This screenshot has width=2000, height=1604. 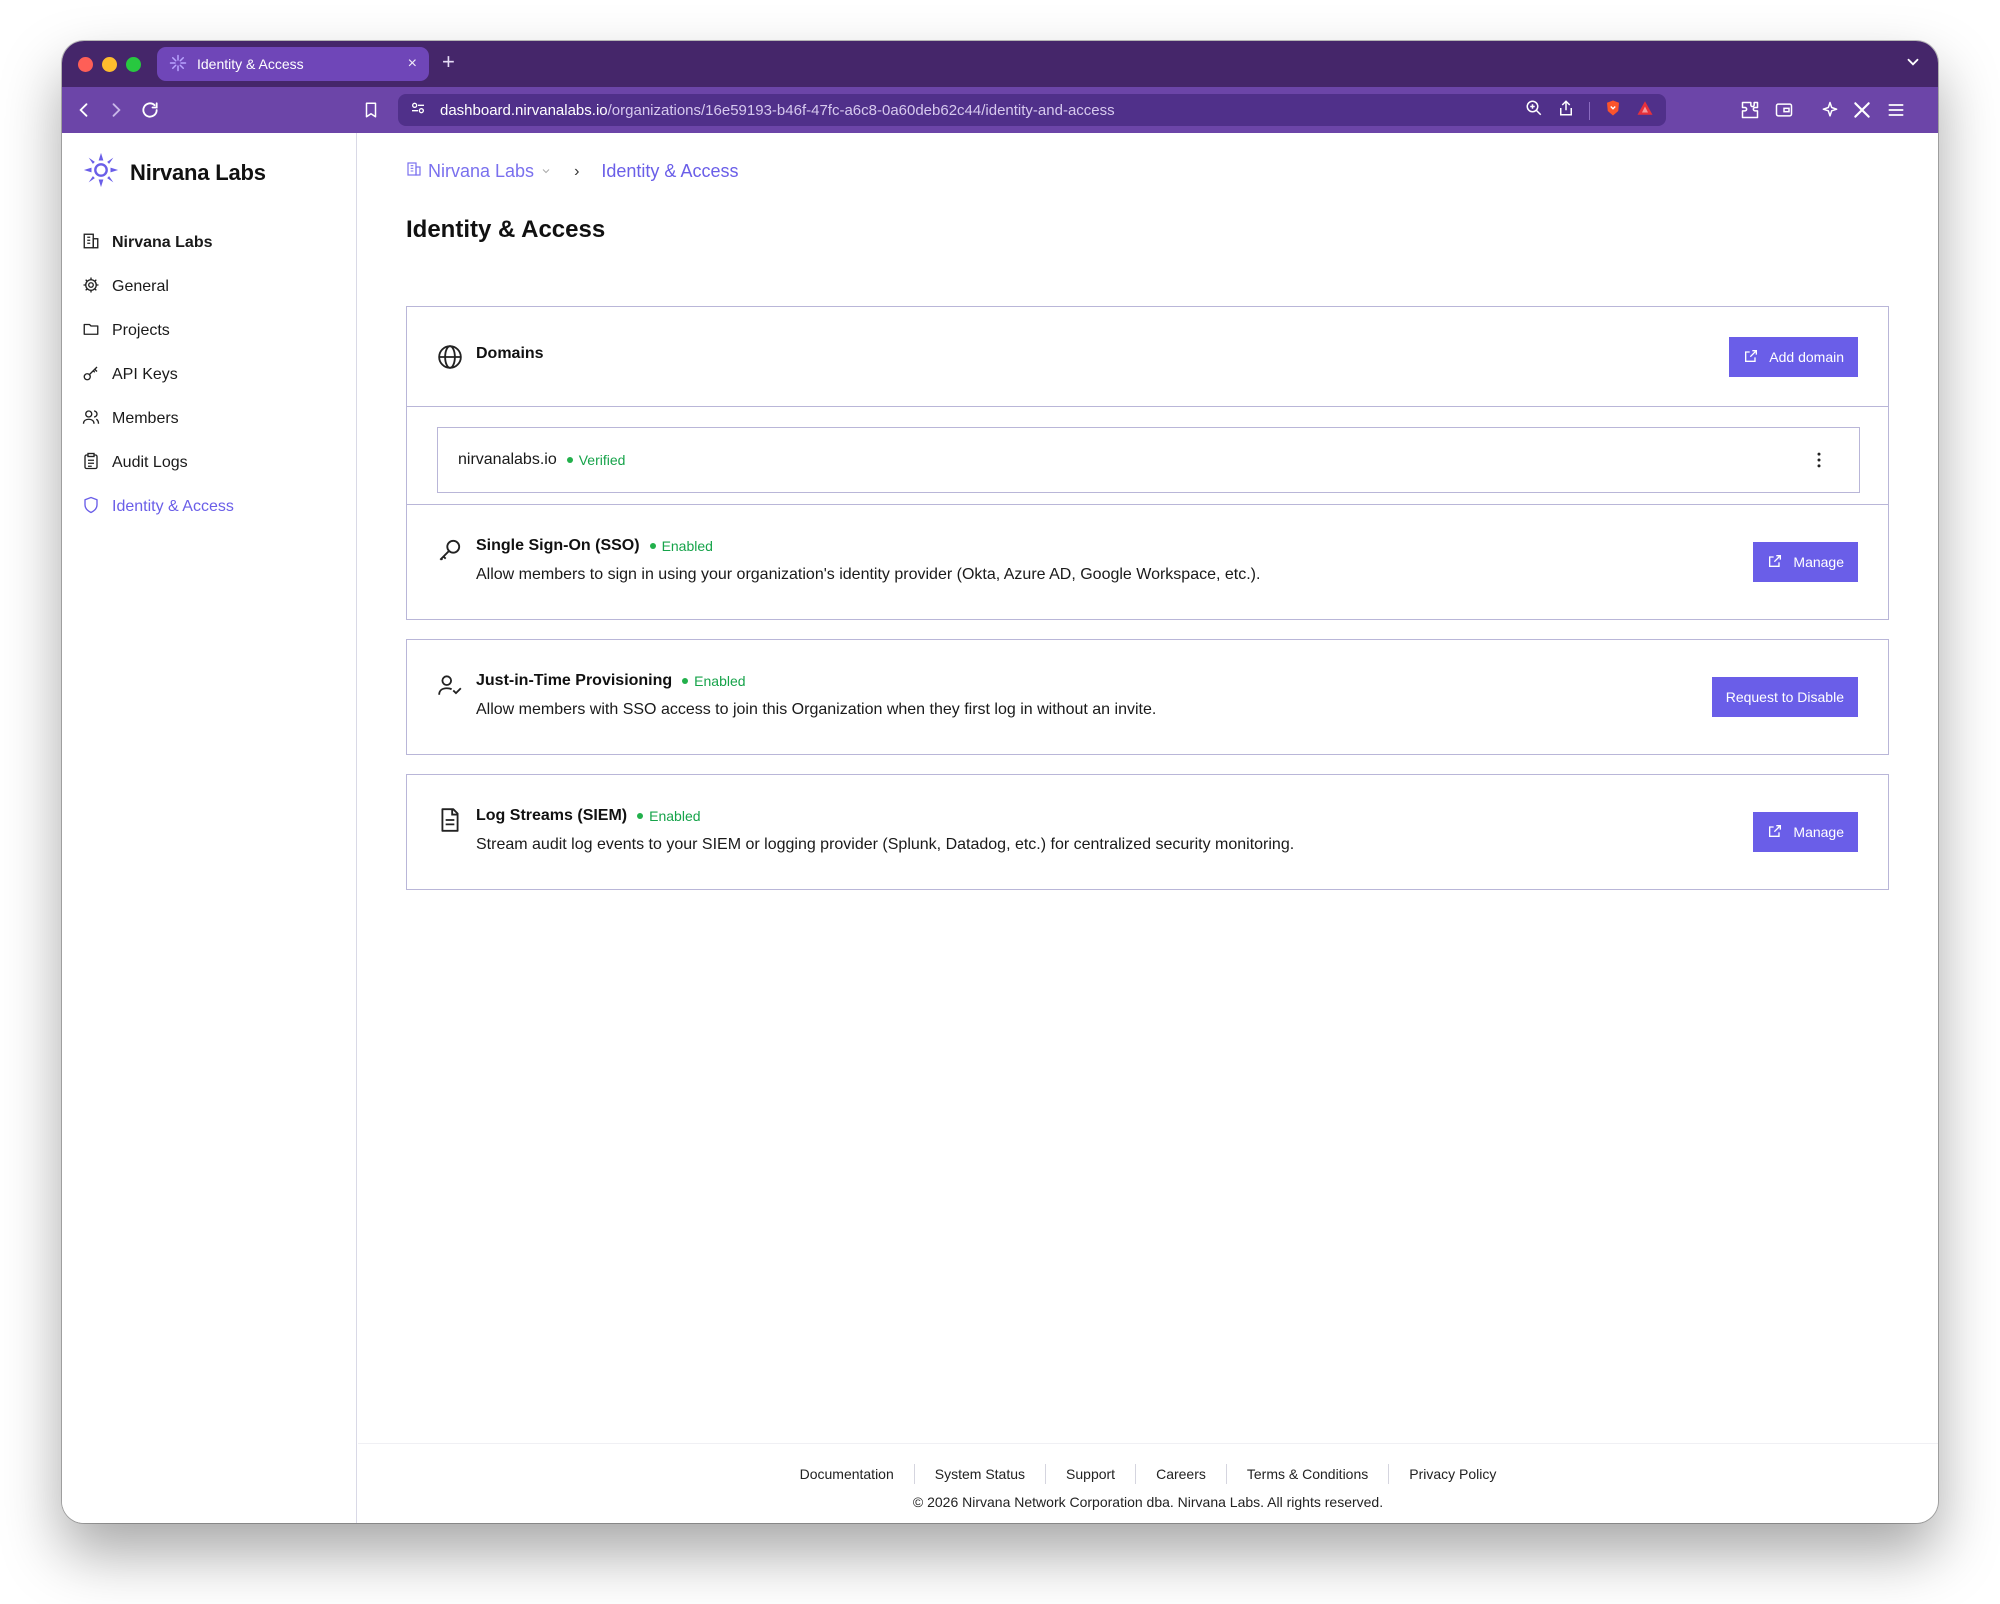 I want to click on bookmark-icon, so click(x=371, y=110).